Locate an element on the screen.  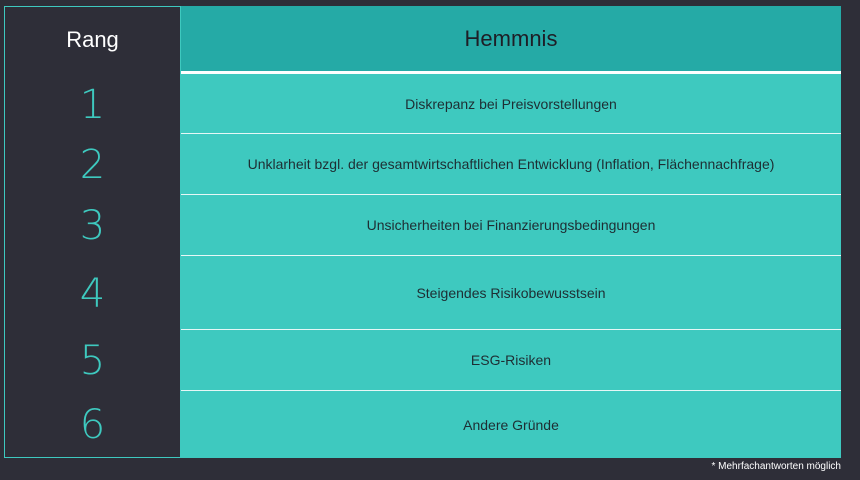
rank-number-6: 6 is located at coordinates (92, 424).